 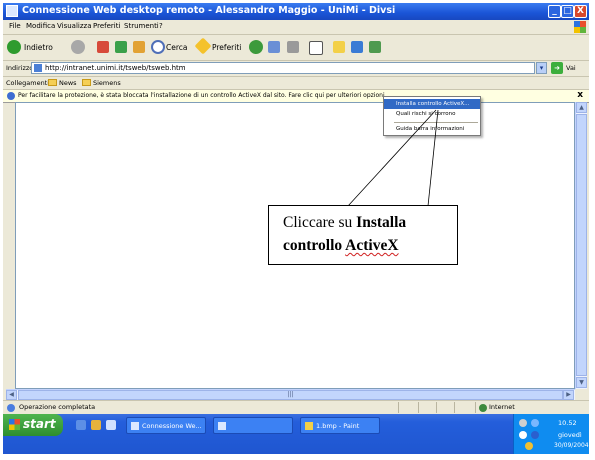 I want to click on callout-line-2: controllo ActiveX, so click(x=341, y=246).